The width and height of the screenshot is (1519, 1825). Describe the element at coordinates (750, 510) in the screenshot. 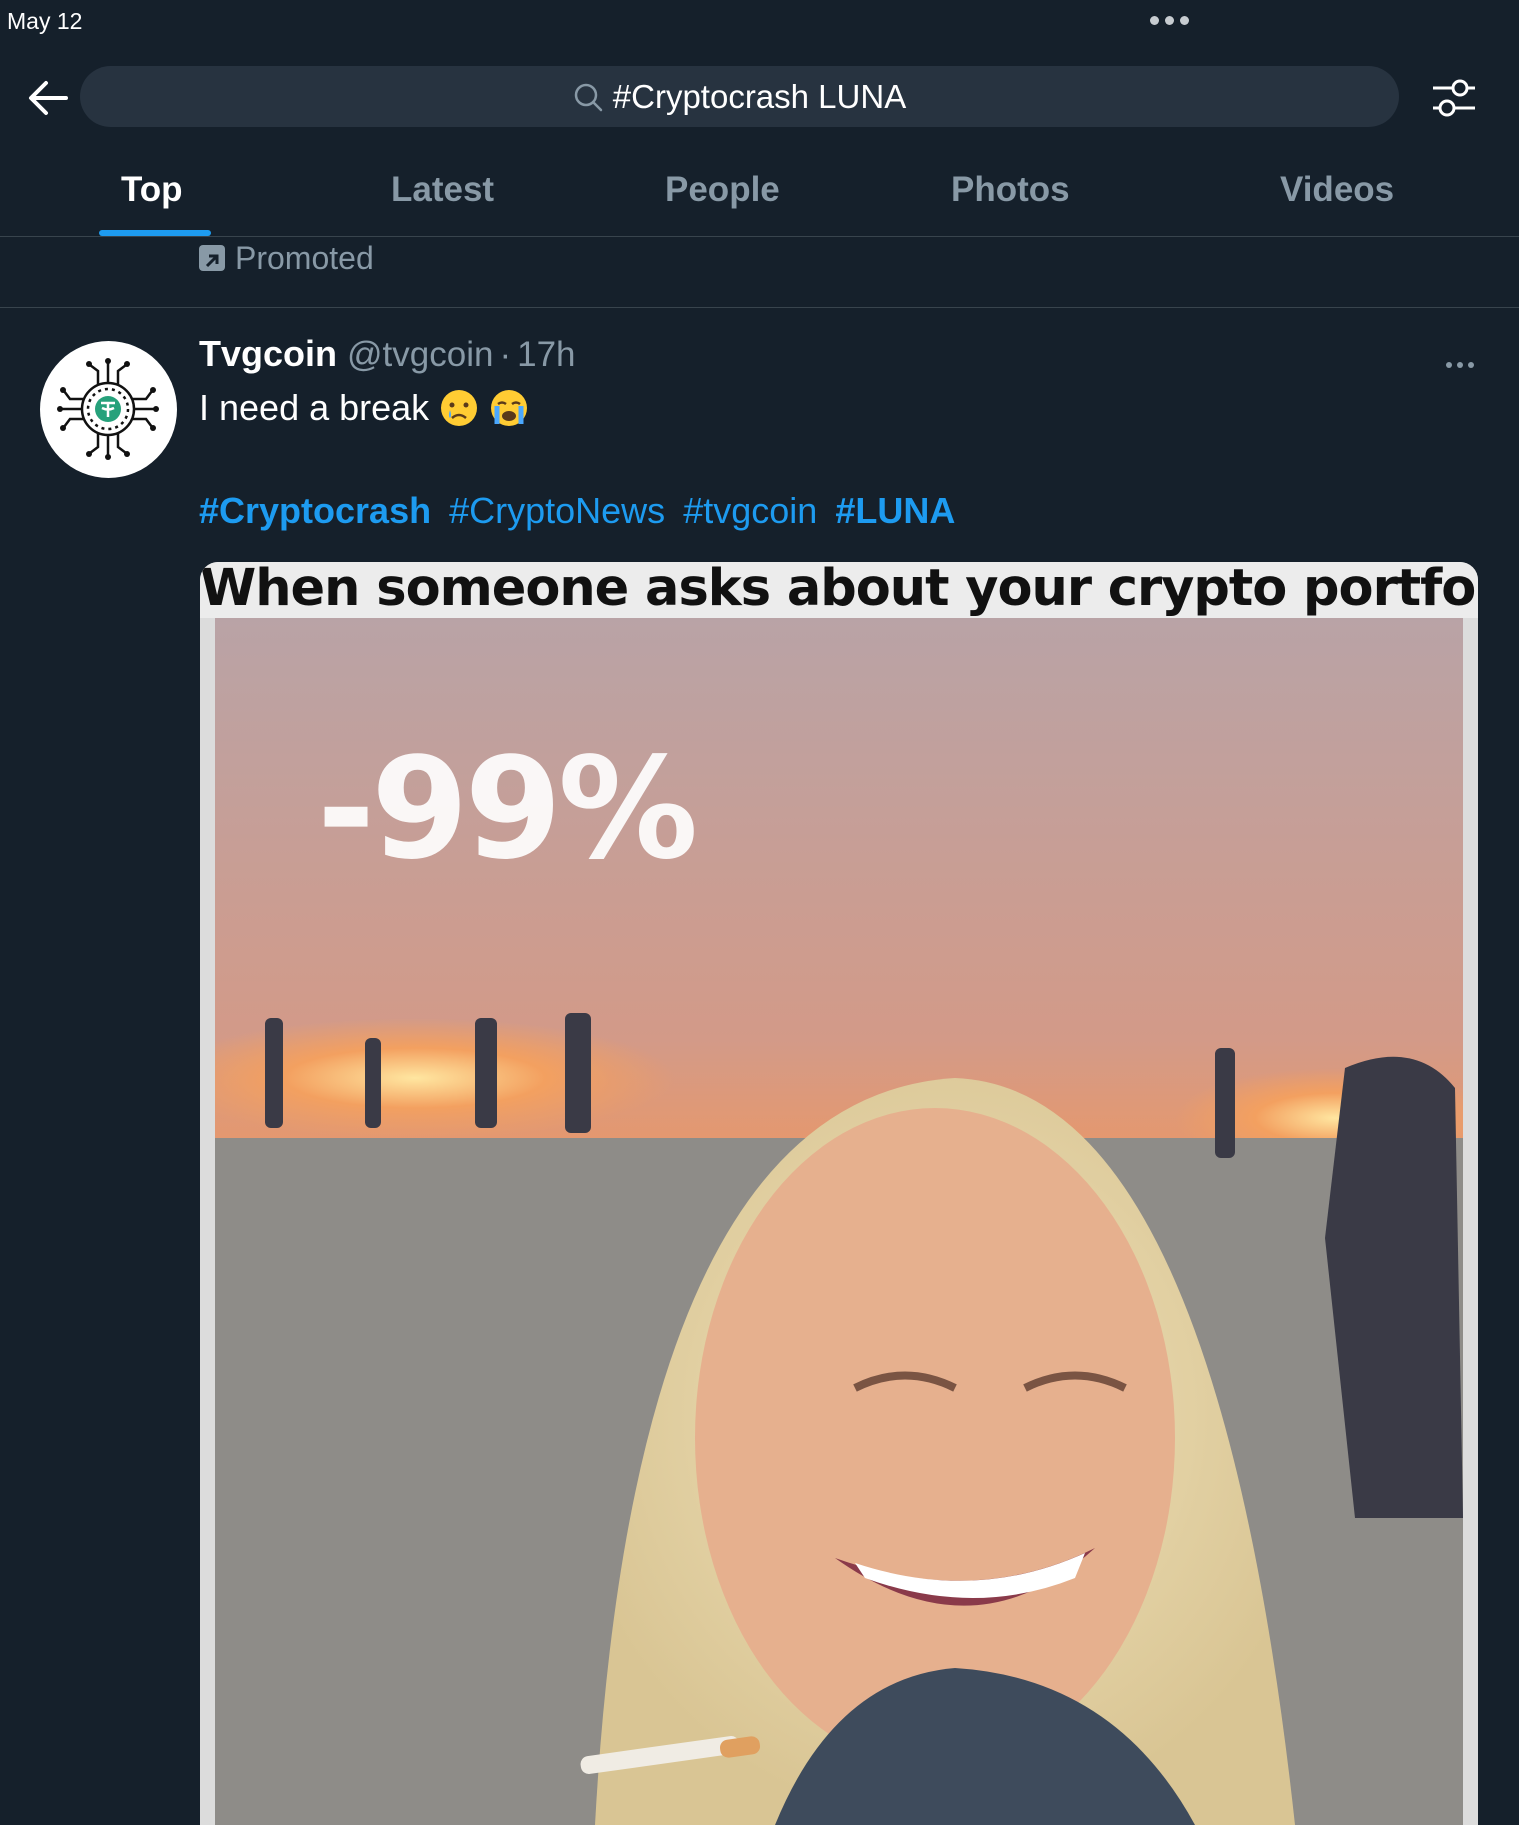

I see `hashtag-link: #tvgcoin` at that location.